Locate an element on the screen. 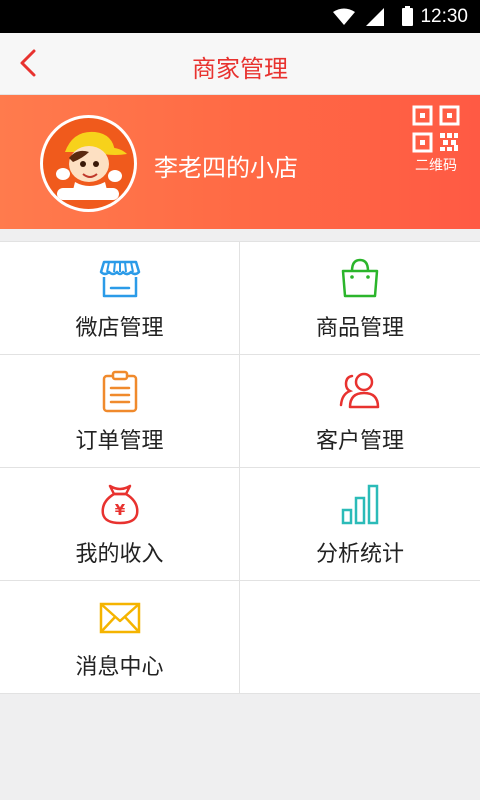  shop-logo is located at coordinates (88, 163).